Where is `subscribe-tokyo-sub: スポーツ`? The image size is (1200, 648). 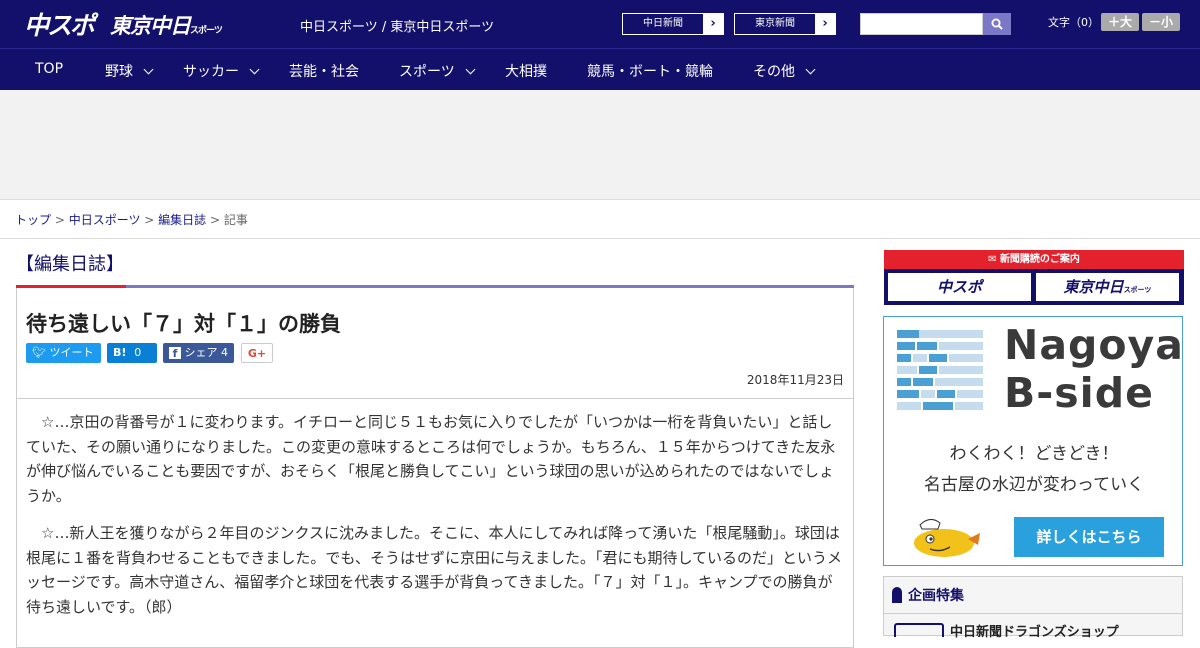 subscribe-tokyo-sub: スポーツ is located at coordinates (1137, 290).